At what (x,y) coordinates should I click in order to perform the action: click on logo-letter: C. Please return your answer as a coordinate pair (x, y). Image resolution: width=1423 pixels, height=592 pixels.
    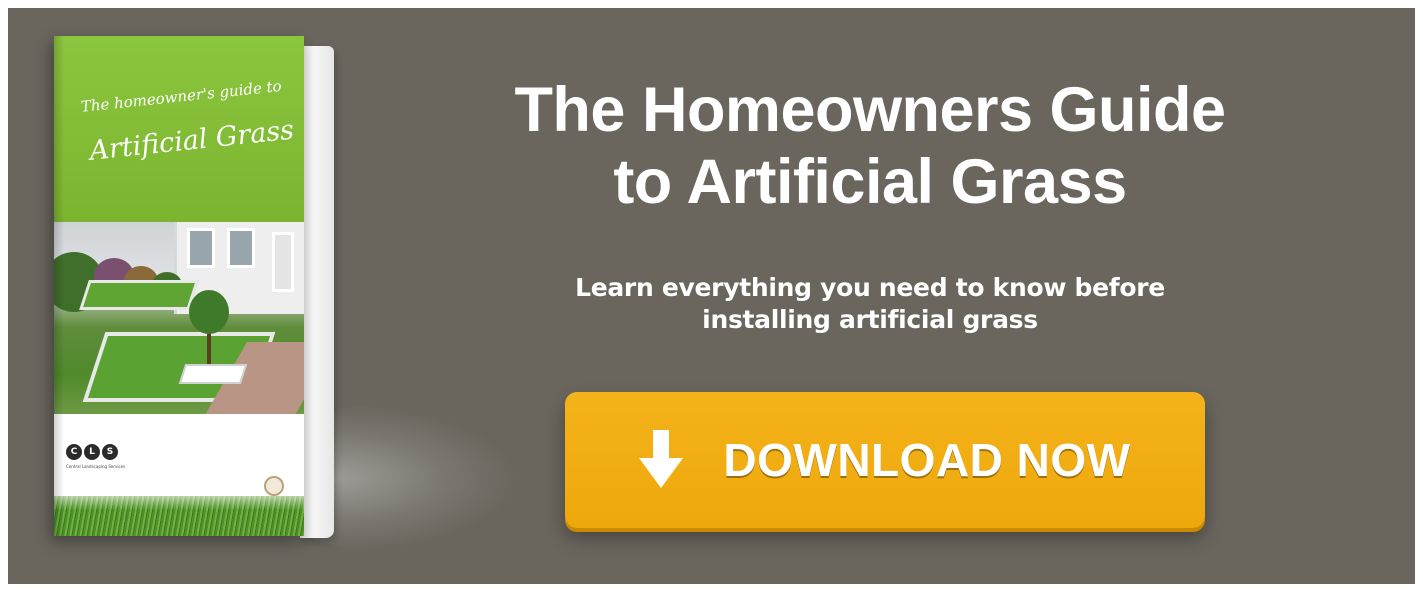
    Looking at the image, I should click on (74, 452).